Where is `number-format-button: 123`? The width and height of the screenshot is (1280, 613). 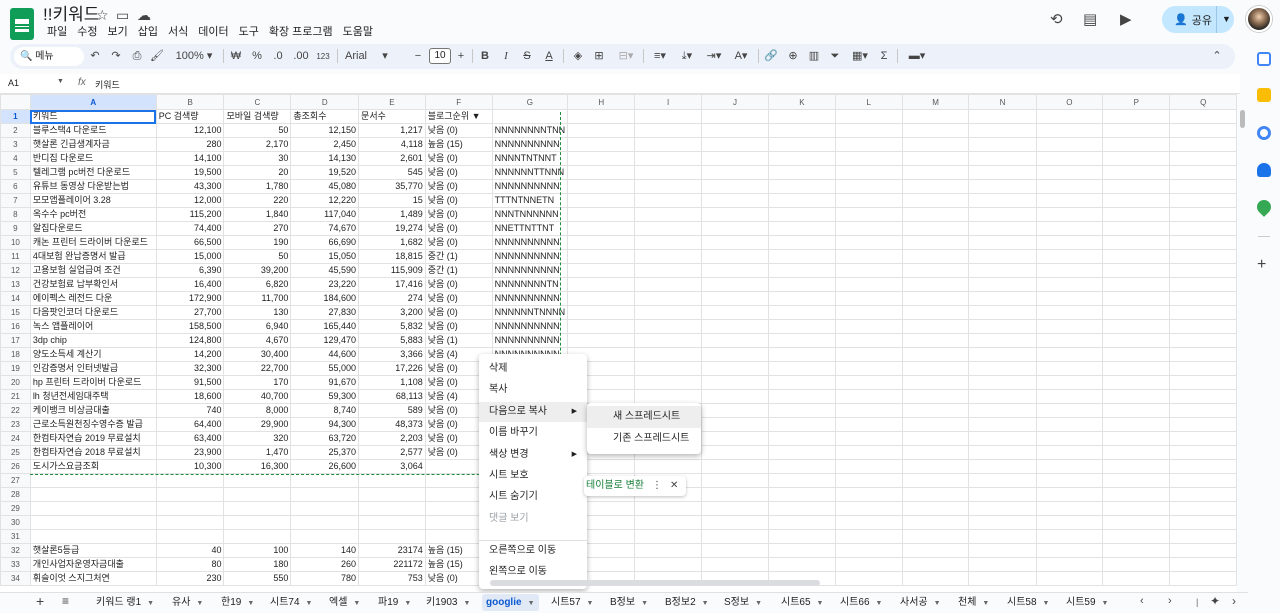 number-format-button: 123 is located at coordinates (323, 56).